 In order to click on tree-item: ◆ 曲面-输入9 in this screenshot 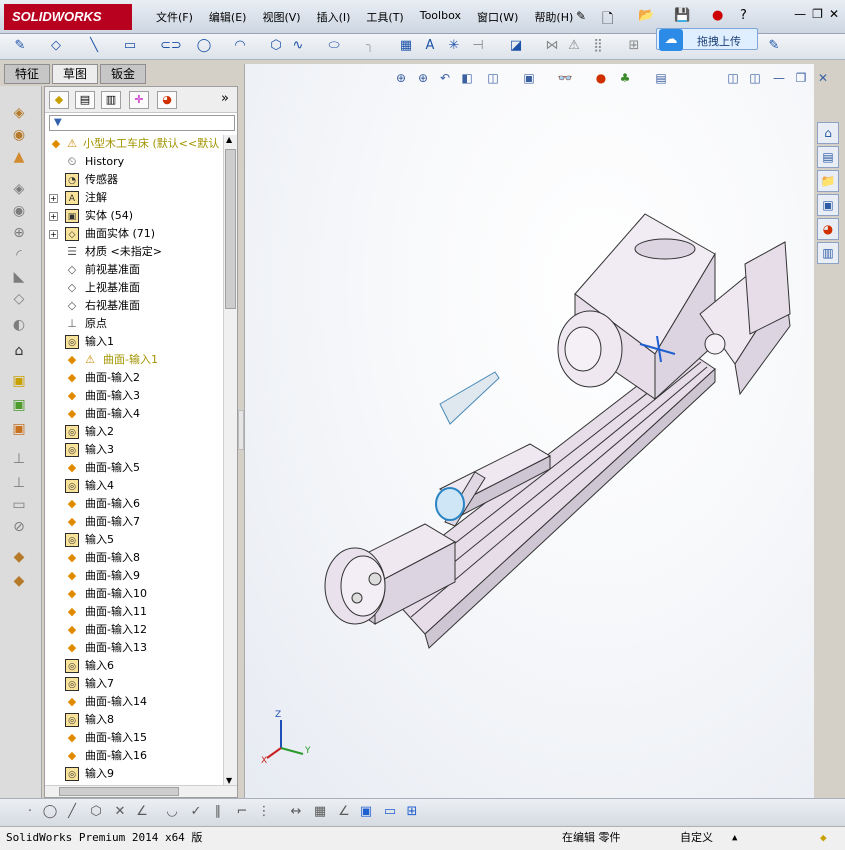, I will do `click(134, 576)`.